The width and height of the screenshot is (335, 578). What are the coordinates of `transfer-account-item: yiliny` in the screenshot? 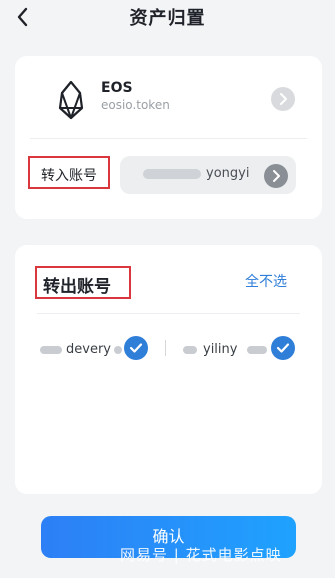 It's located at (239, 350).